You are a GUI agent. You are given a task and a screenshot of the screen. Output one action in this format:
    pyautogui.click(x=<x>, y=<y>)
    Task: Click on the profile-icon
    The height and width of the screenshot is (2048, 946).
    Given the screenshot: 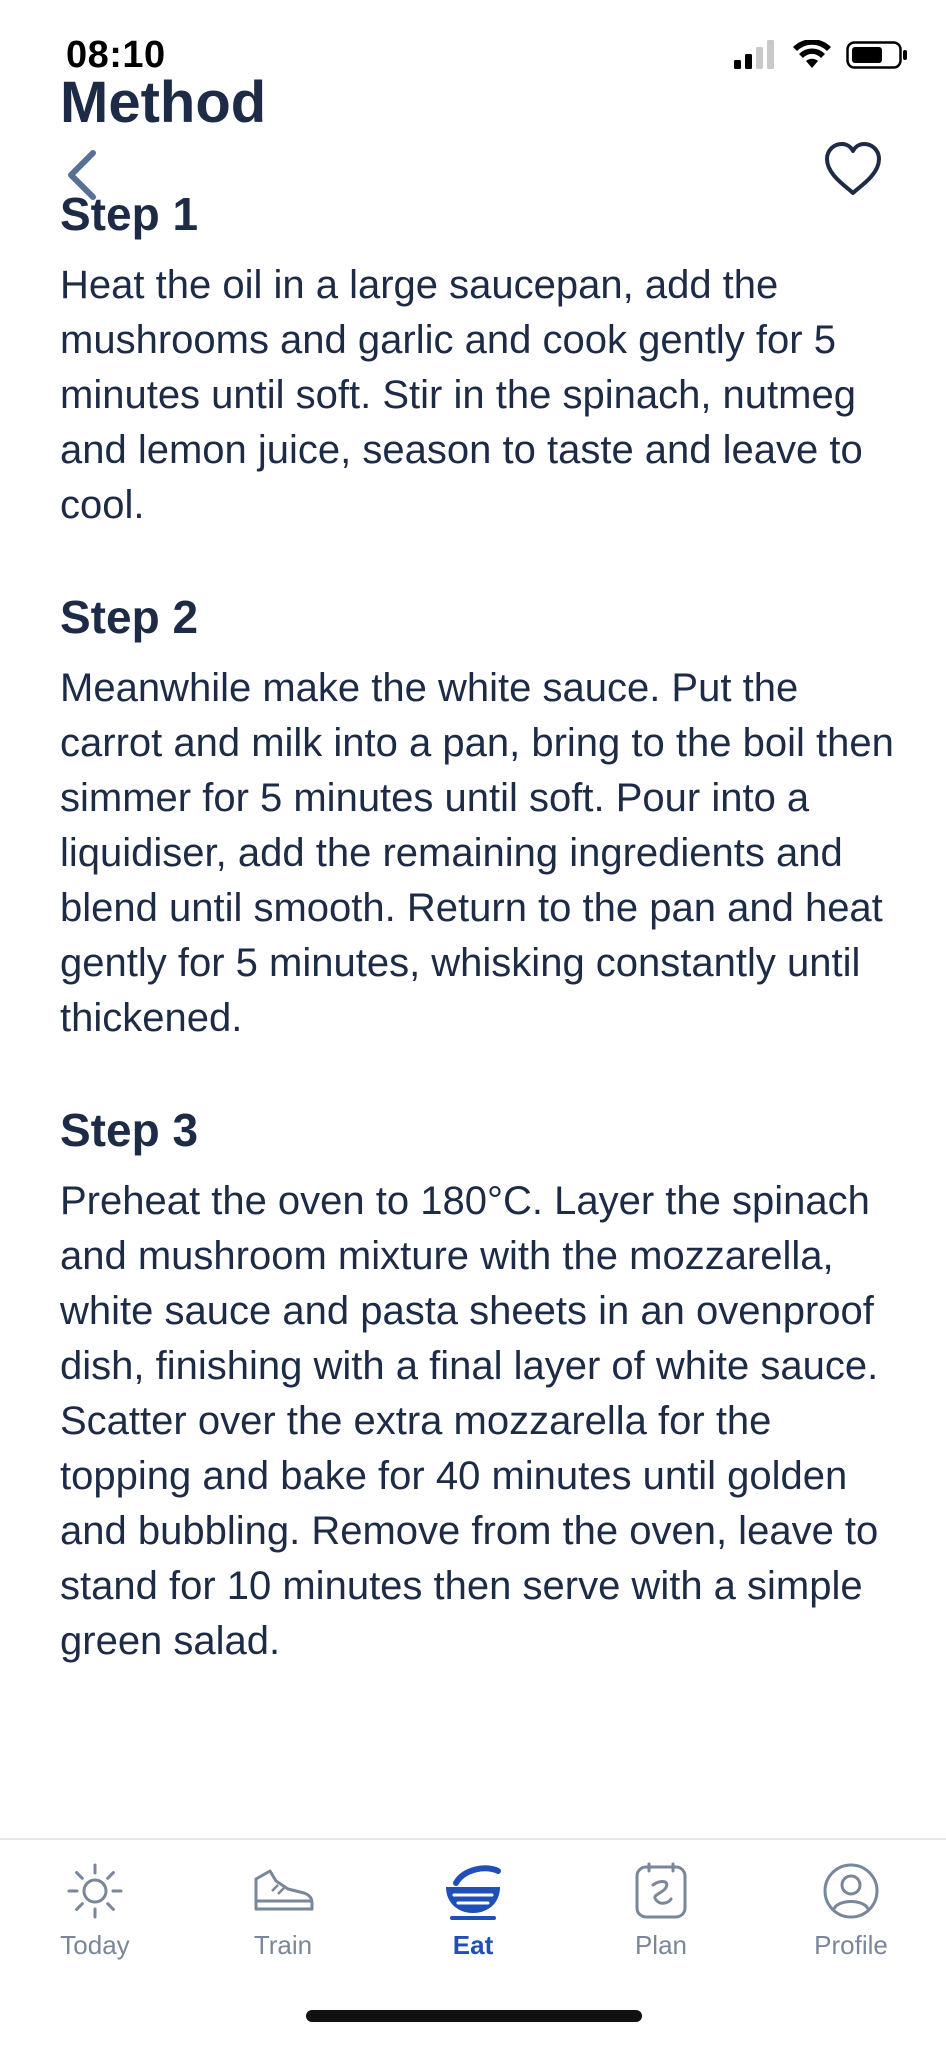 What is the action you would take?
    pyautogui.click(x=851, y=1891)
    